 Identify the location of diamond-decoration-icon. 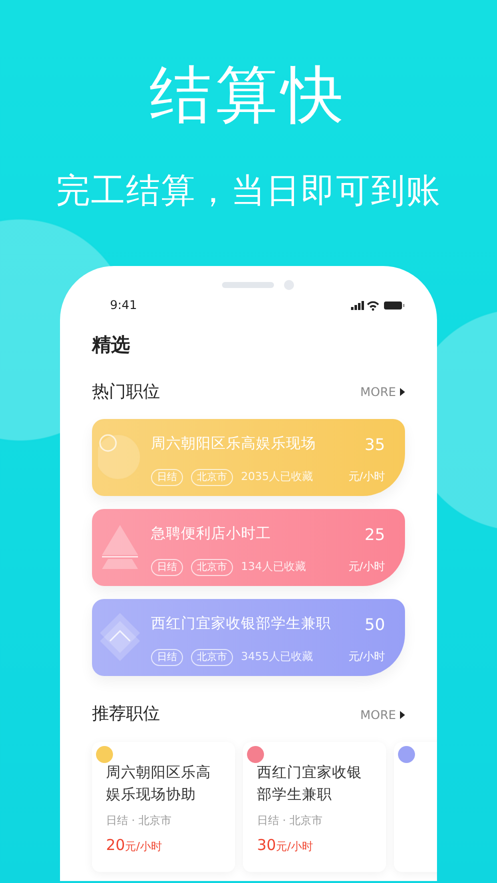
(120, 637).